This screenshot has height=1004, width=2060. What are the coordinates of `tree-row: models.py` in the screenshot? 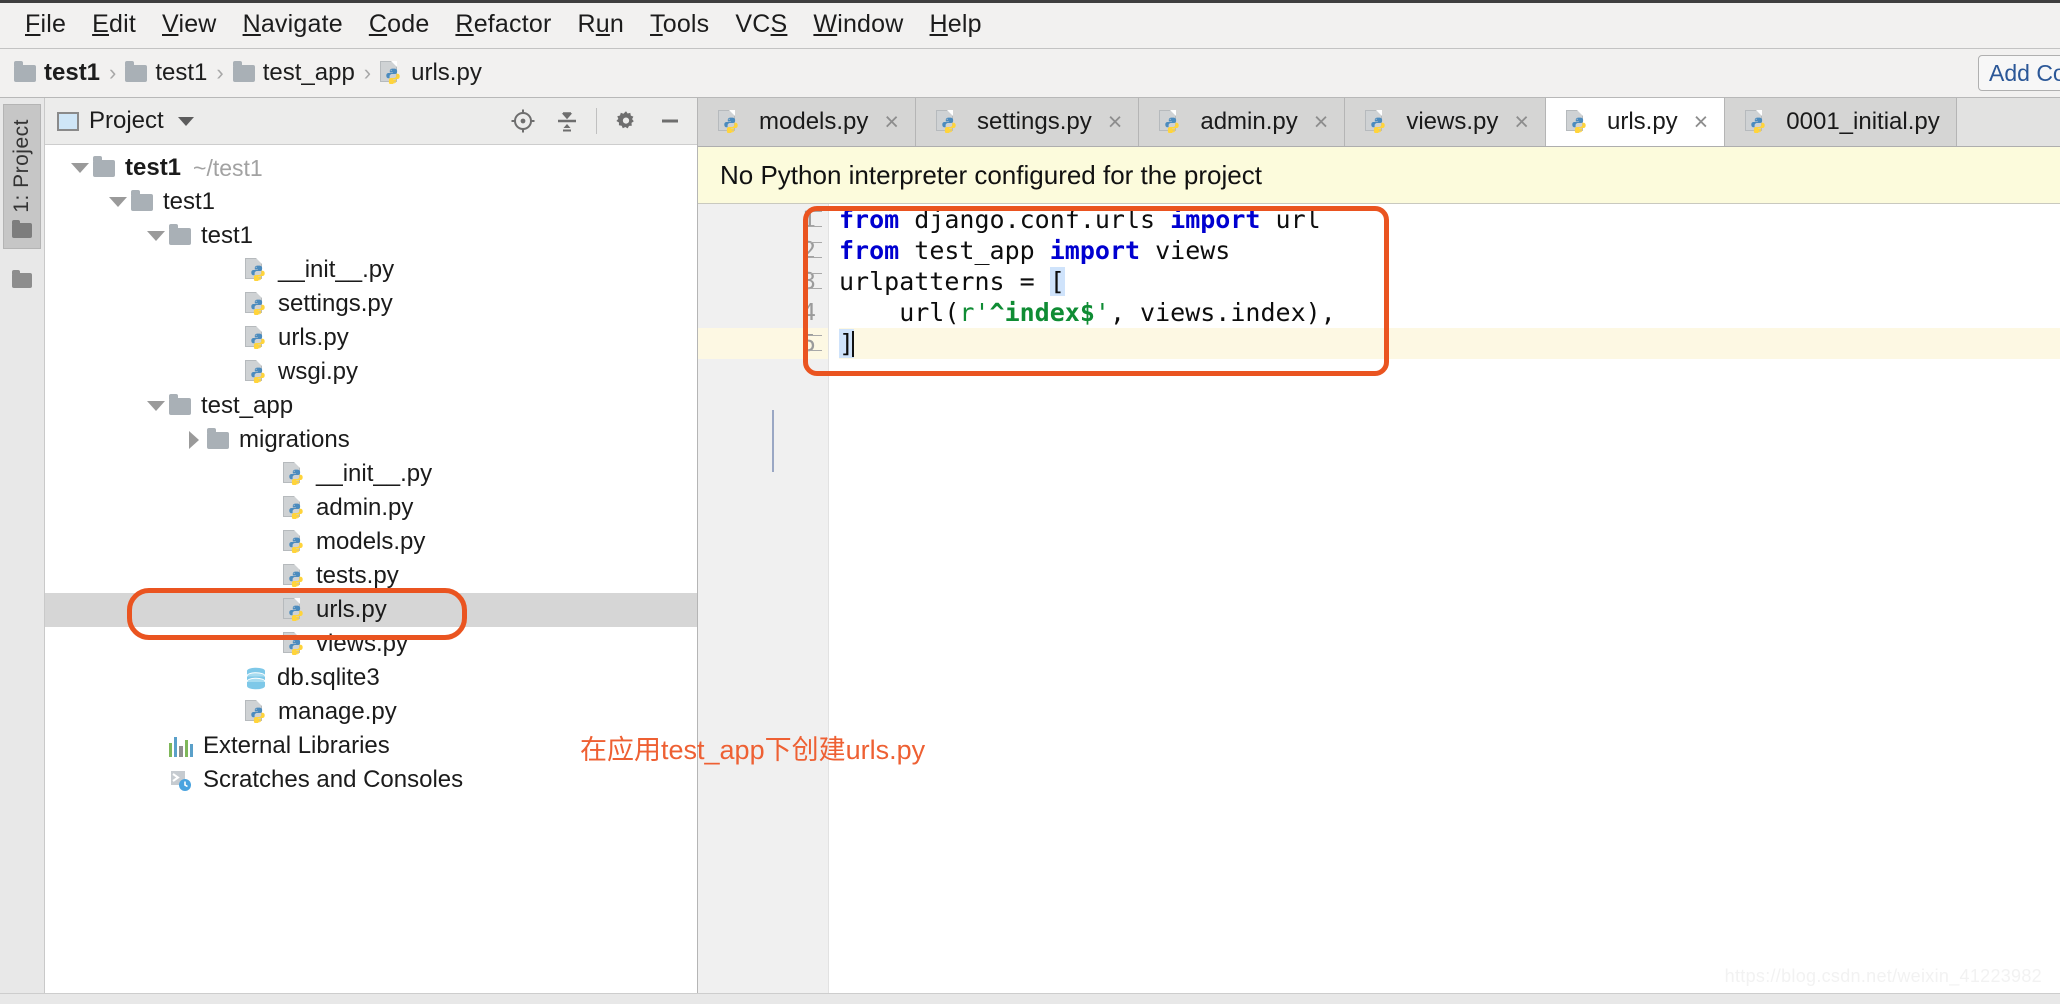 It's located at (371, 542).